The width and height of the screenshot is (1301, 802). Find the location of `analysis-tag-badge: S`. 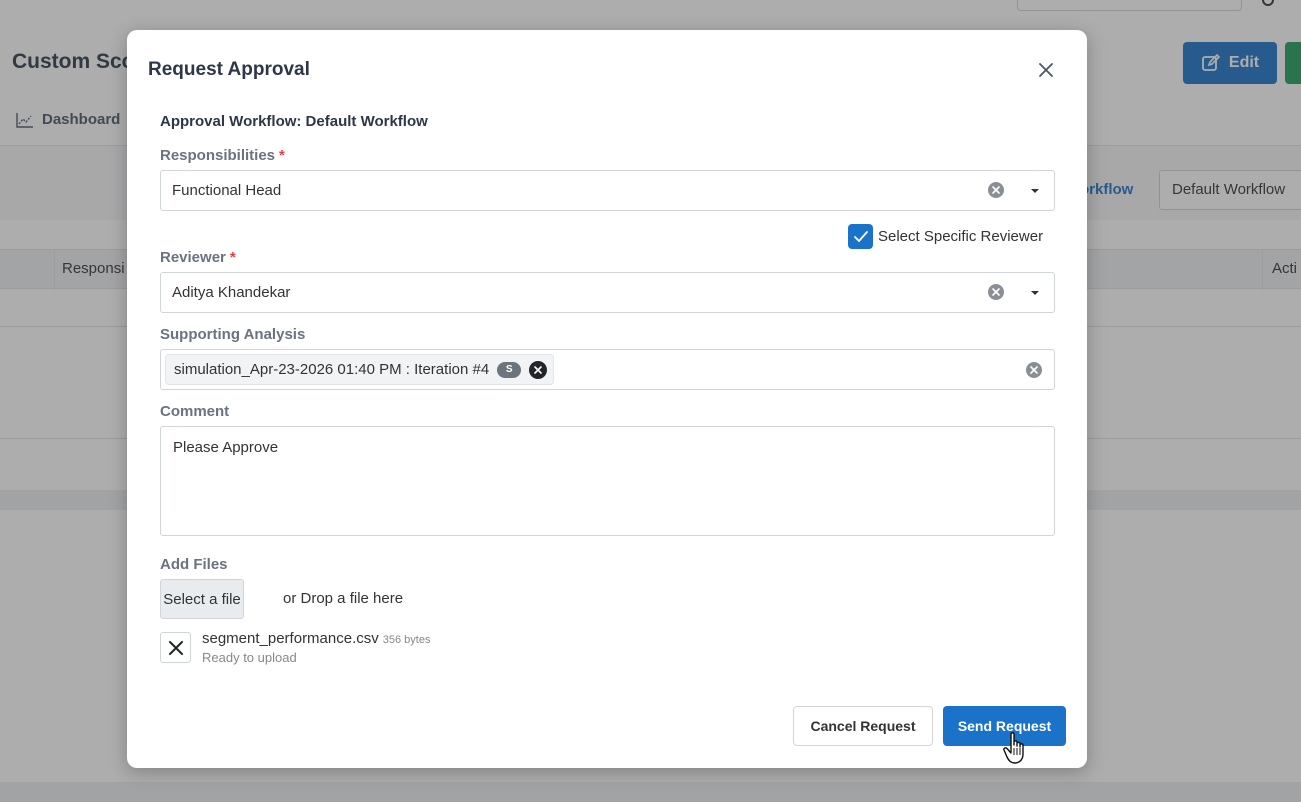

analysis-tag-badge: S is located at coordinates (509, 369).